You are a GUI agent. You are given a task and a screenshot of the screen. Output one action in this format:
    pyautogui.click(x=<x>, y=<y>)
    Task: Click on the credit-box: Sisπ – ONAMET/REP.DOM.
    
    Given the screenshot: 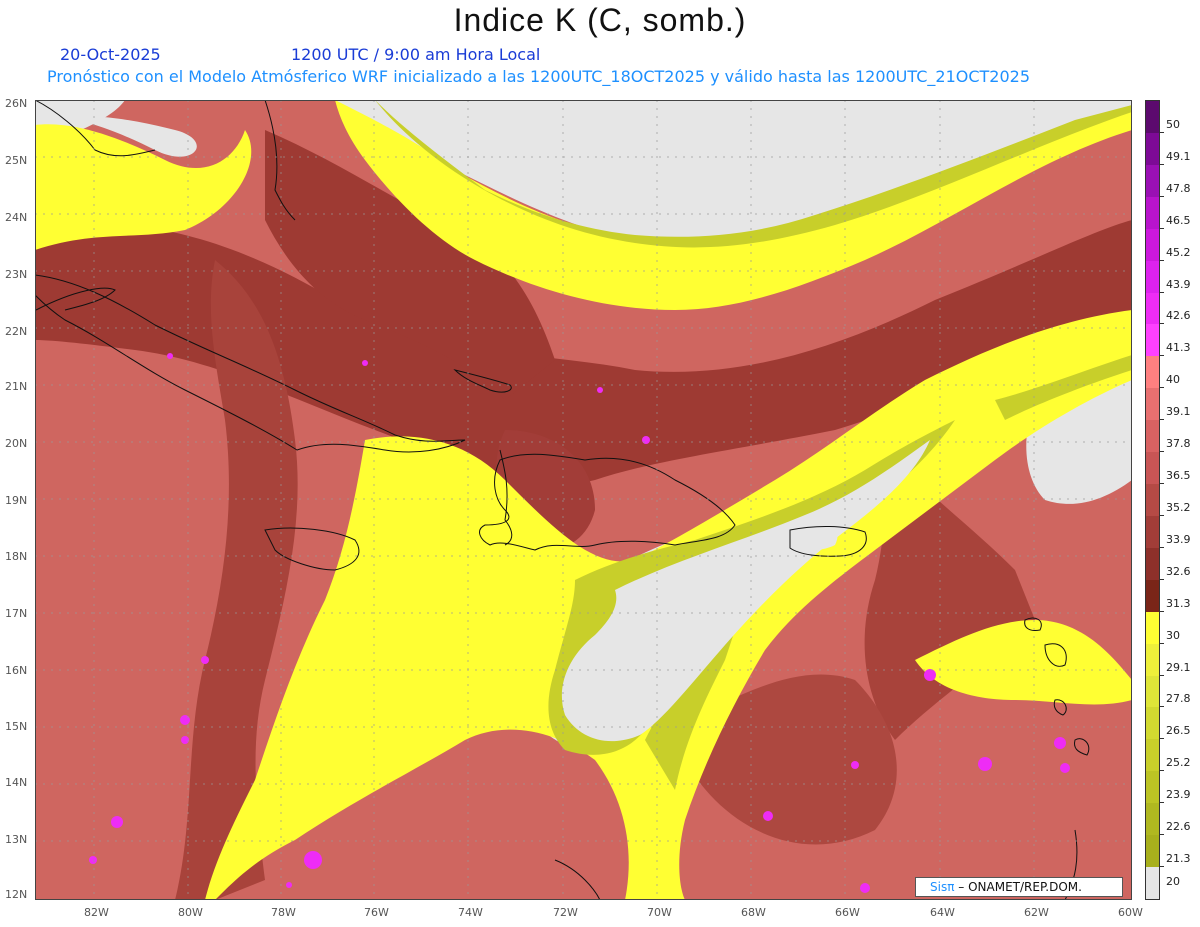 What is the action you would take?
    pyautogui.click(x=1019, y=887)
    